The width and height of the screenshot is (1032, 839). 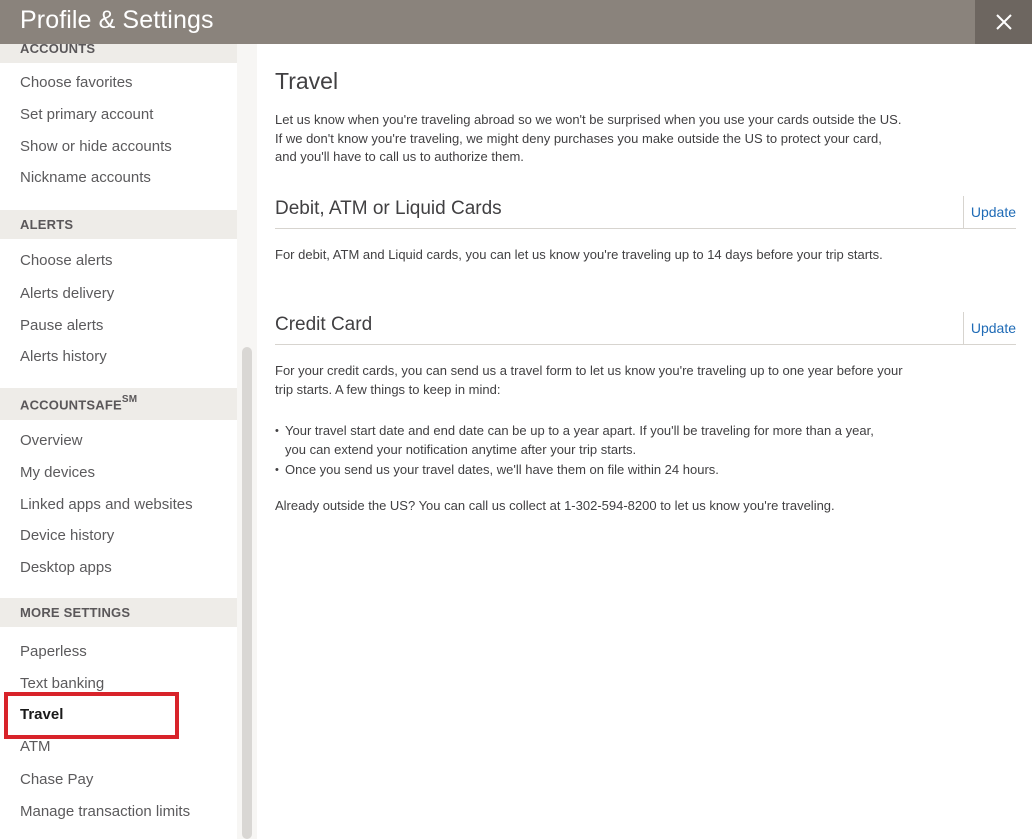 What do you see at coordinates (118, 224) in the screenshot?
I see `section-heading-alerts: ALERTS` at bounding box center [118, 224].